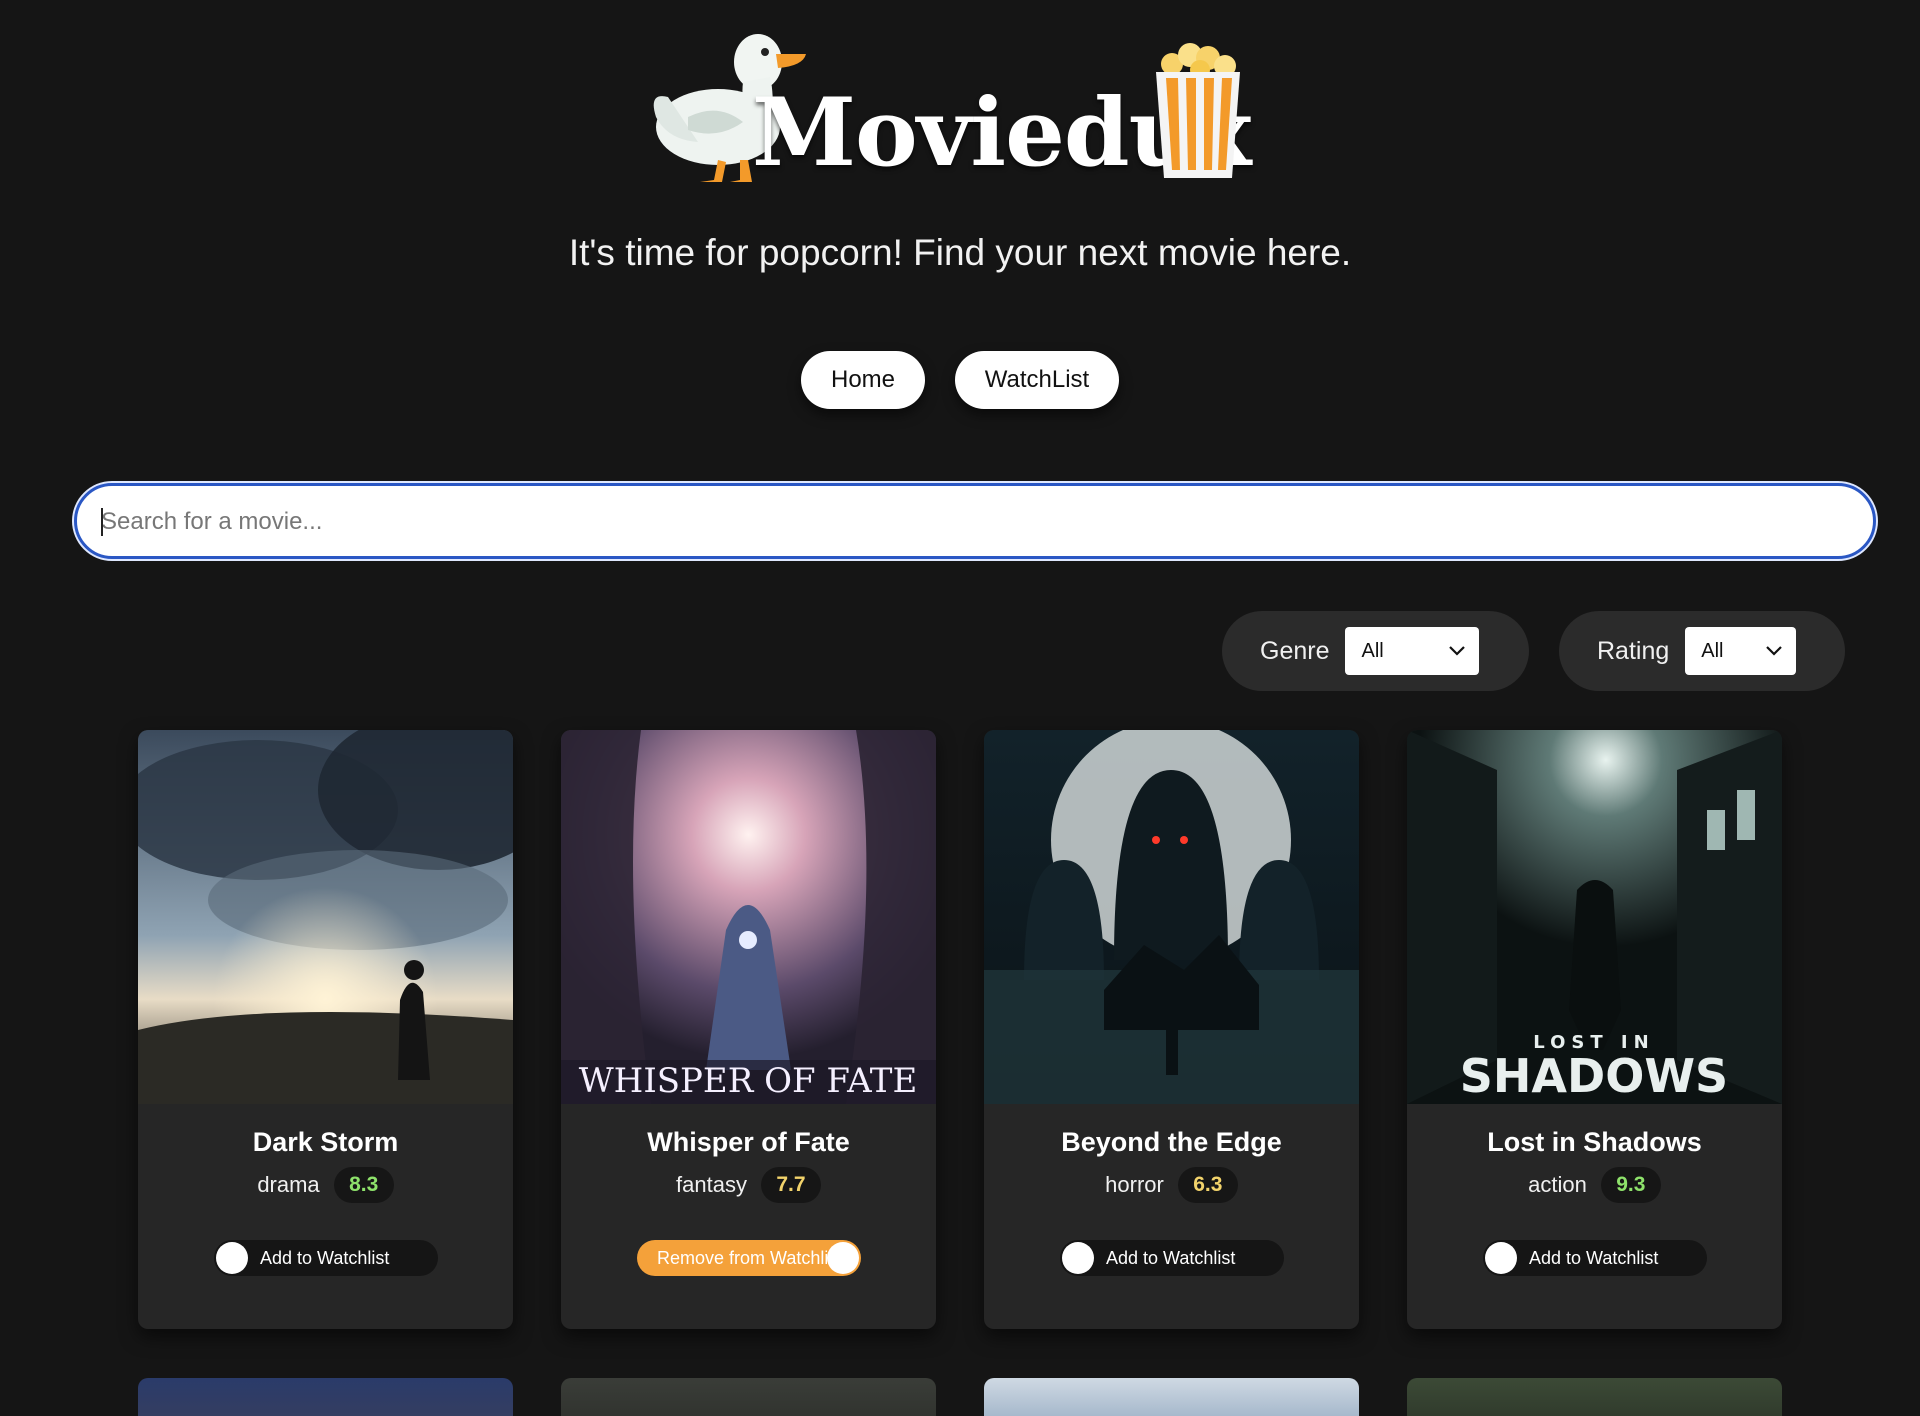 The width and height of the screenshot is (1920, 1416). I want to click on rating-select-value: All, so click(1712, 650).